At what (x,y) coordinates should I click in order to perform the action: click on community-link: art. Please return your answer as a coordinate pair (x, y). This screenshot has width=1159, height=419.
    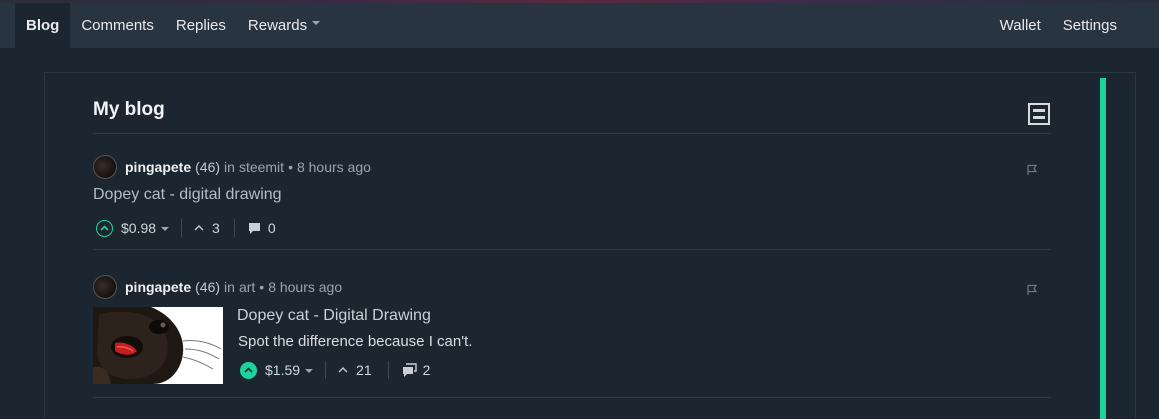
    Looking at the image, I should click on (247, 287).